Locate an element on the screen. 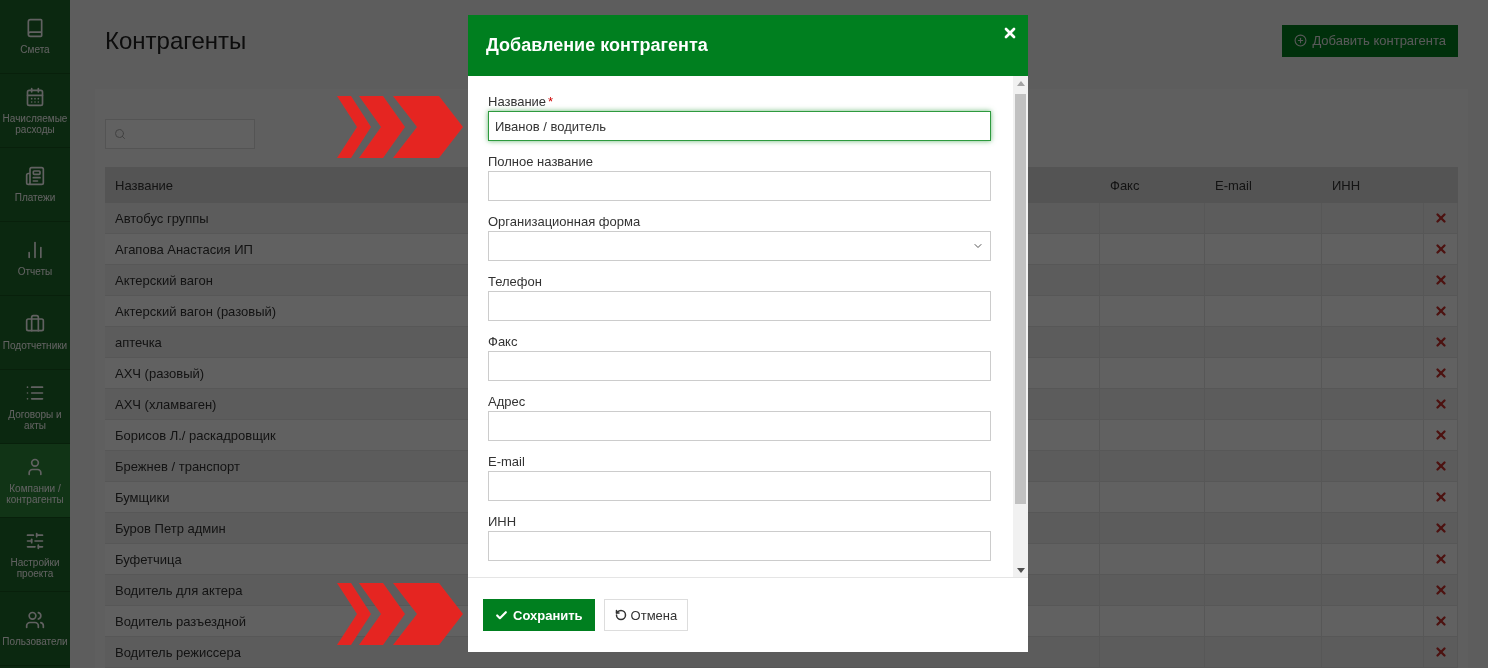 Image resolution: width=1488 pixels, height=668 pixels. field-label: Название* is located at coordinates (521, 101).